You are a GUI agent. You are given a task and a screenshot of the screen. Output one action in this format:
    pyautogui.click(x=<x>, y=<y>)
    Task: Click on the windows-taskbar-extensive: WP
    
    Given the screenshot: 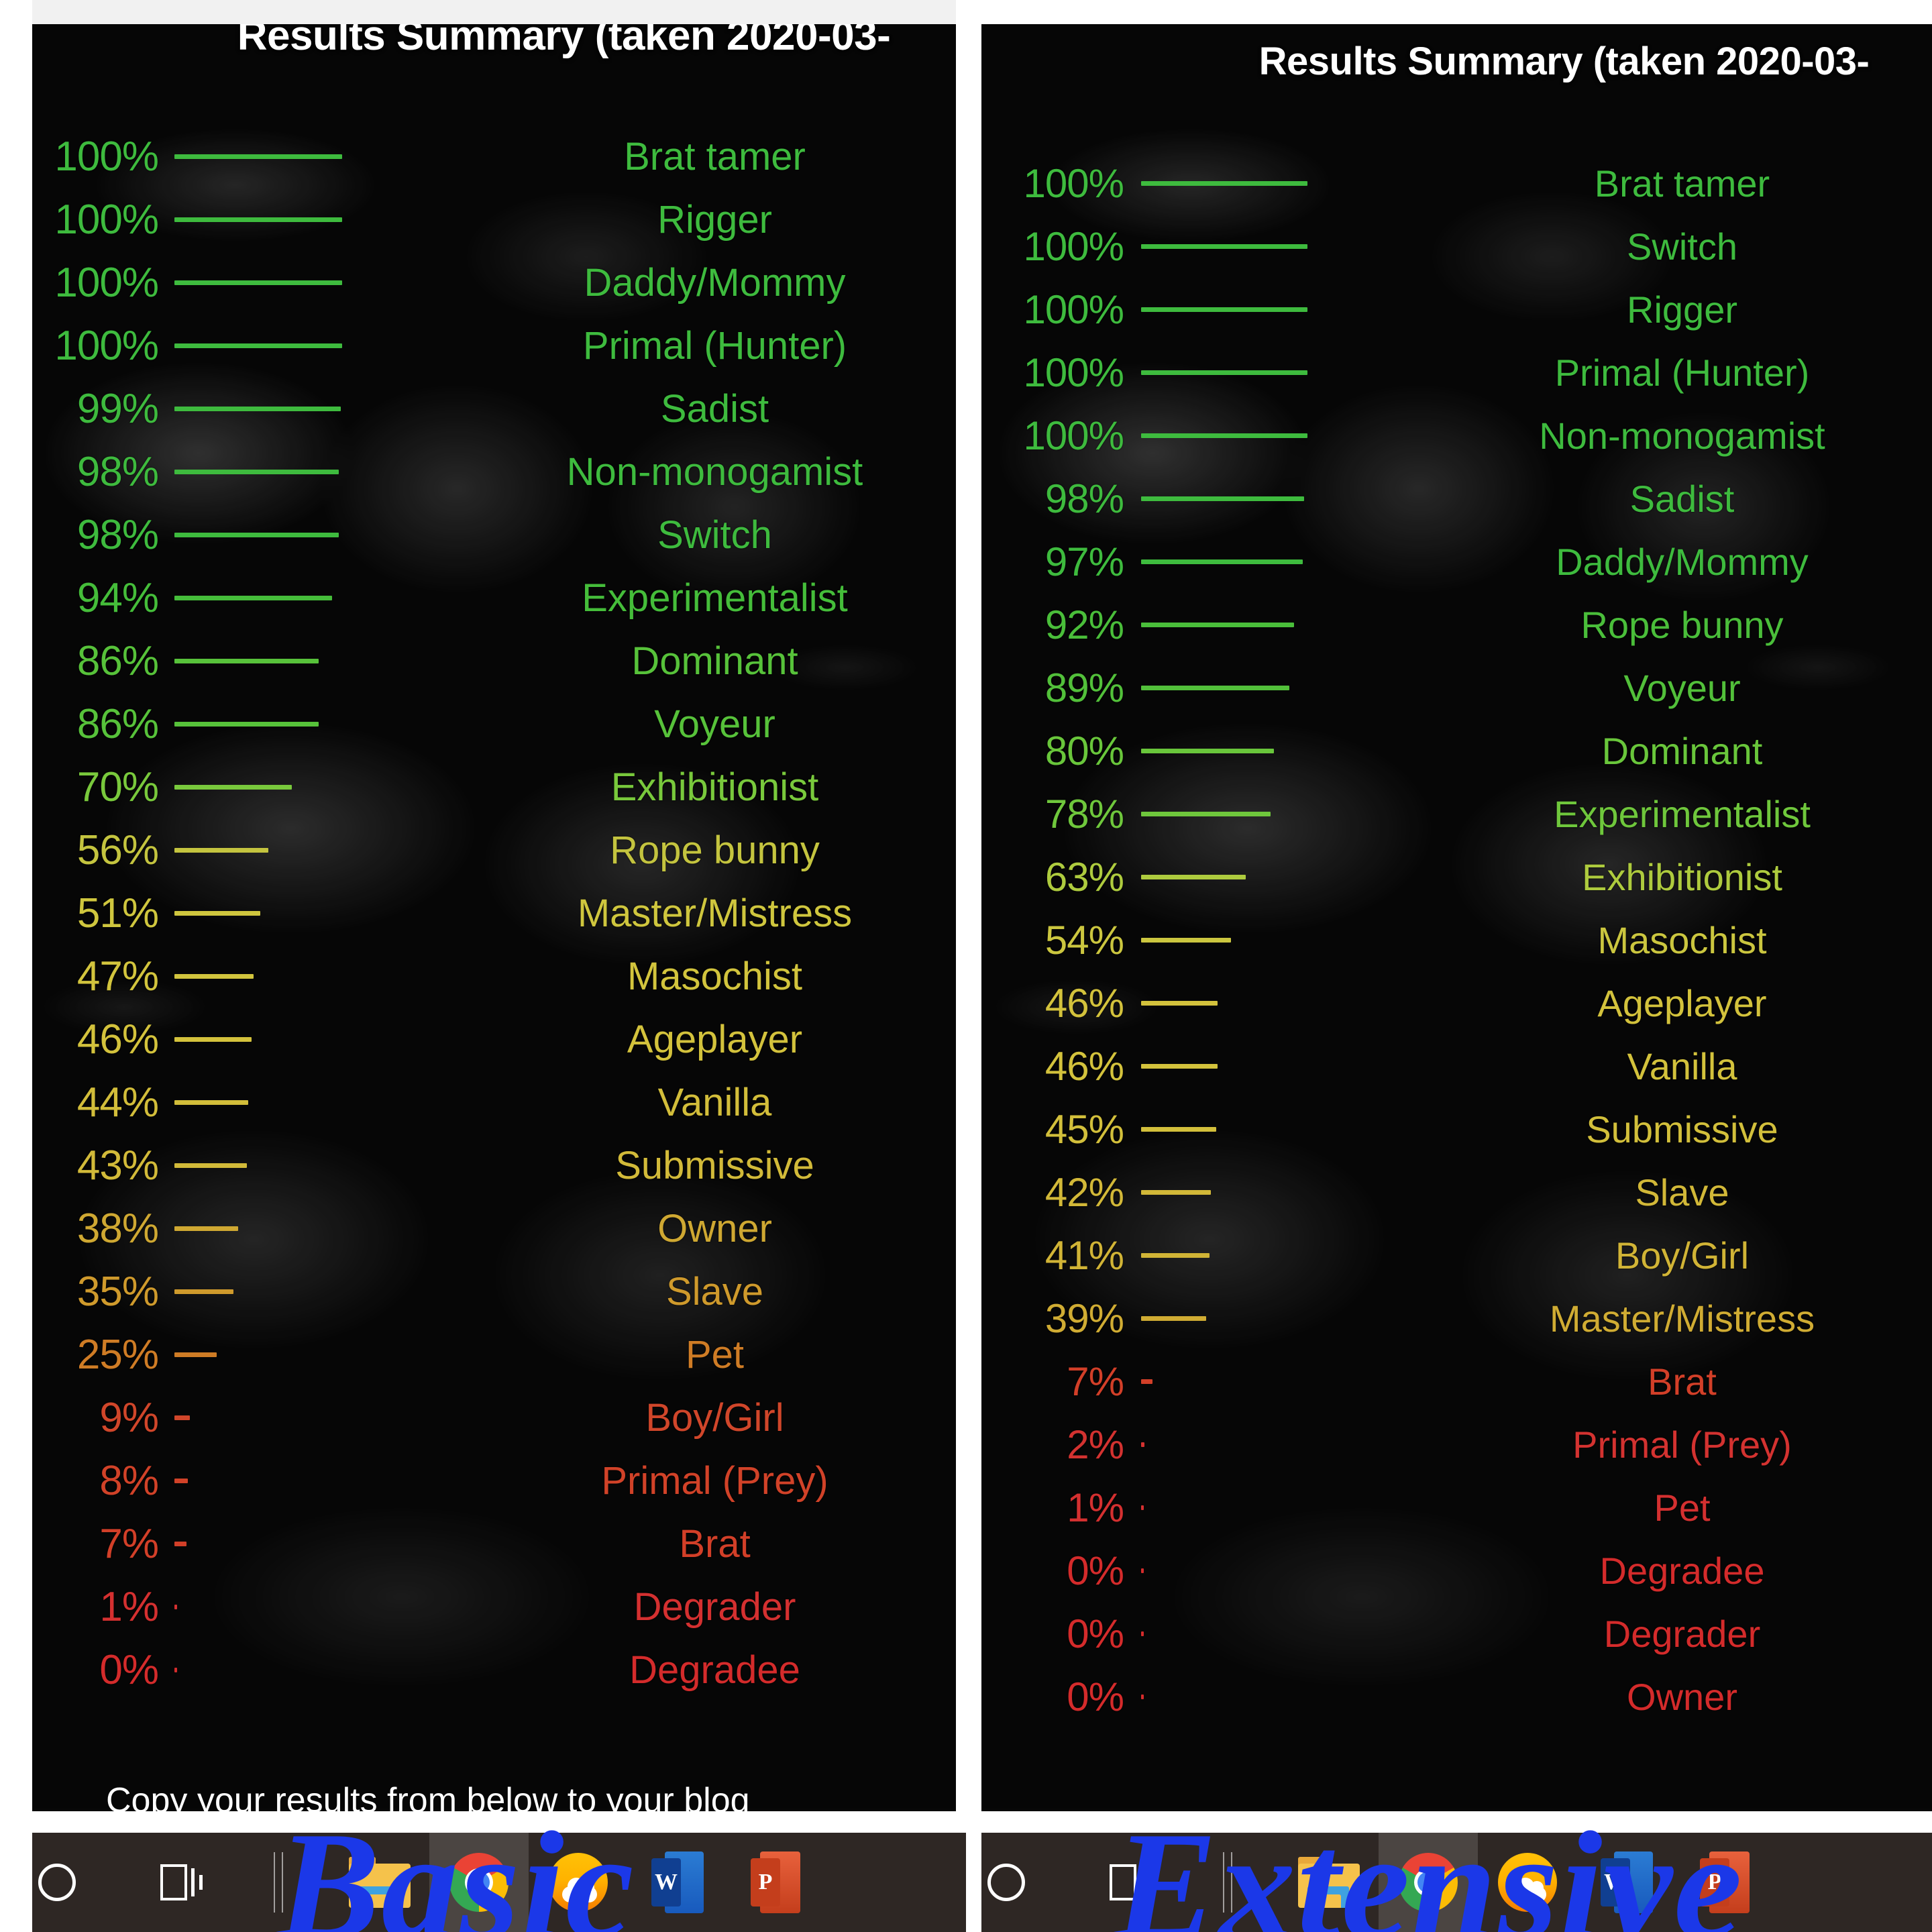 What is the action you would take?
    pyautogui.click(x=1456, y=1882)
    